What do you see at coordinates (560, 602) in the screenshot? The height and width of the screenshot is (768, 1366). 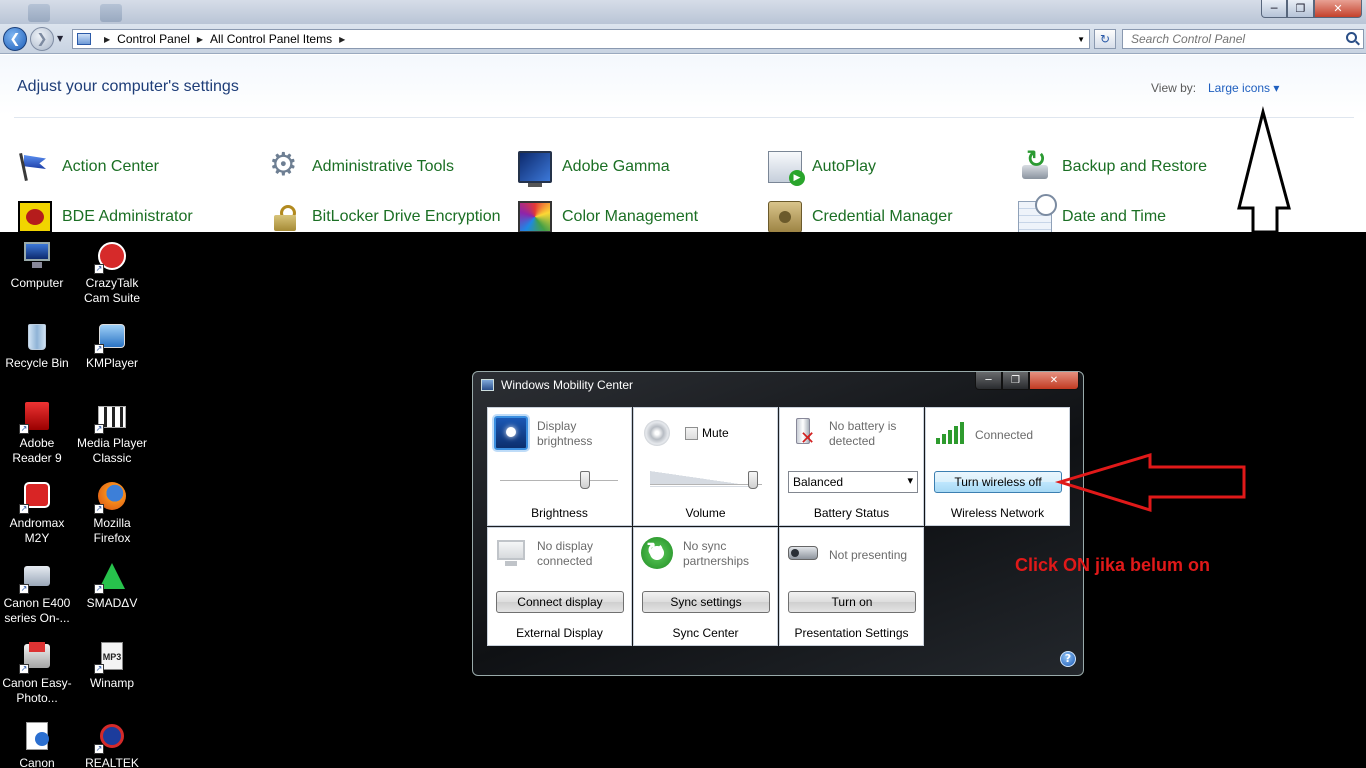 I see `connect-display-button: Connect display` at bounding box center [560, 602].